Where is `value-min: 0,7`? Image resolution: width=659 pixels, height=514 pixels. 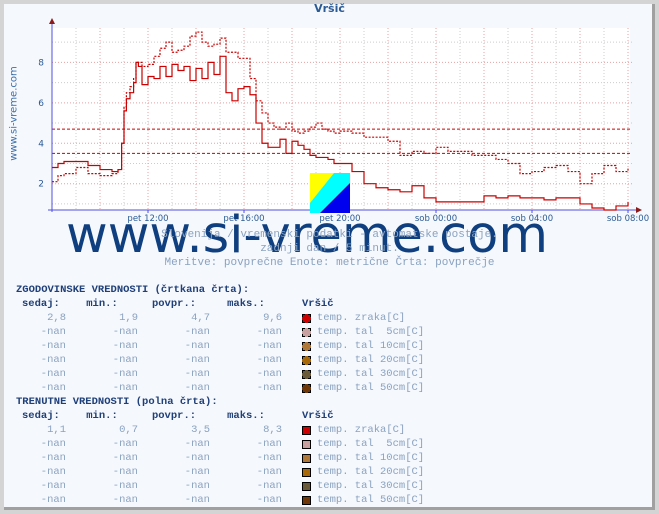 value-min: 0,7 is located at coordinates (128, 430).